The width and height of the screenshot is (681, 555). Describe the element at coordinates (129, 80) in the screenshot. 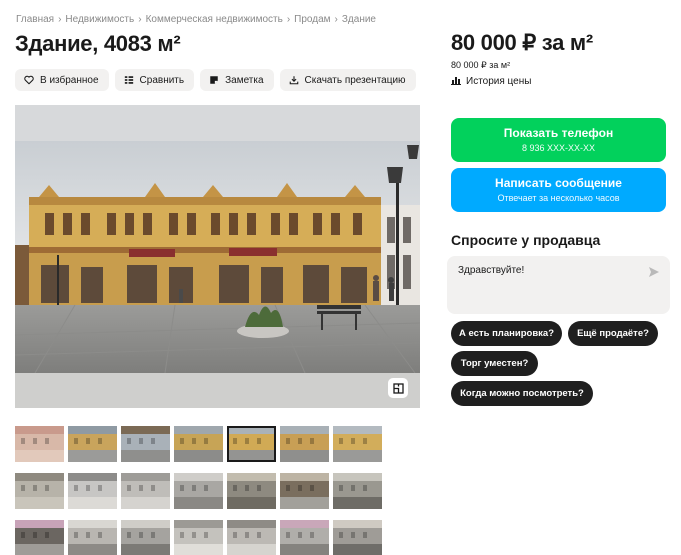

I see `compare-icon` at that location.